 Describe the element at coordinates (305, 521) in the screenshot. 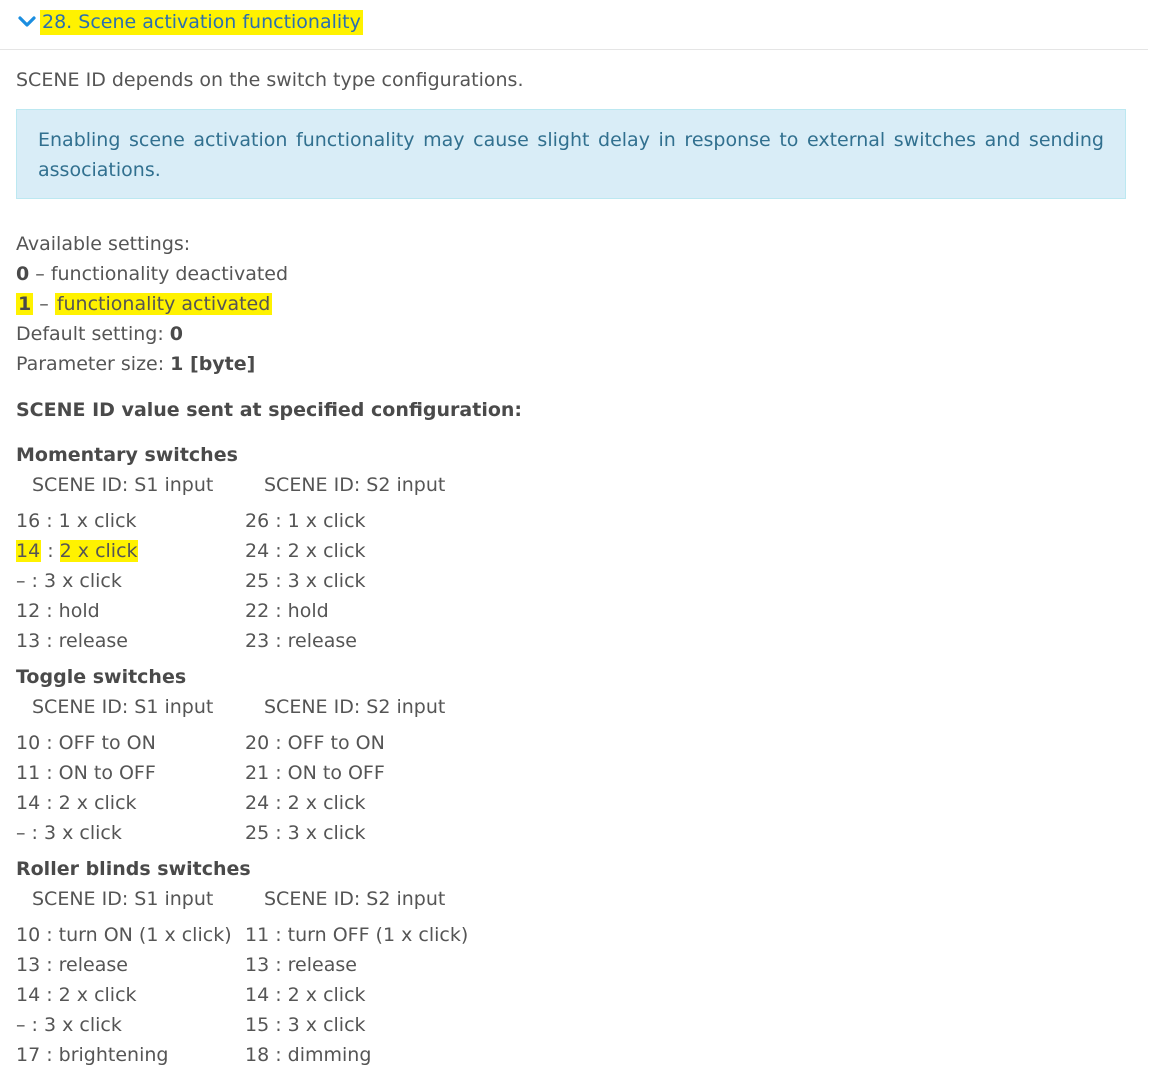

I see `momentary-s2-row-1: 26 : 1 x click` at that location.